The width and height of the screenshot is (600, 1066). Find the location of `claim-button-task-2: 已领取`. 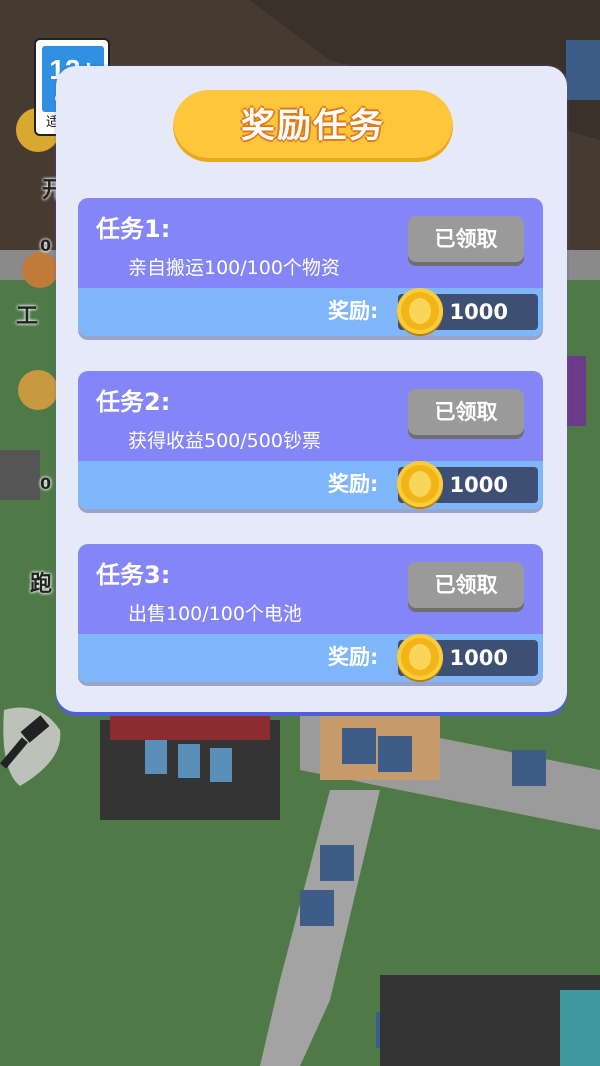

claim-button-task-2: 已领取 is located at coordinates (466, 412).